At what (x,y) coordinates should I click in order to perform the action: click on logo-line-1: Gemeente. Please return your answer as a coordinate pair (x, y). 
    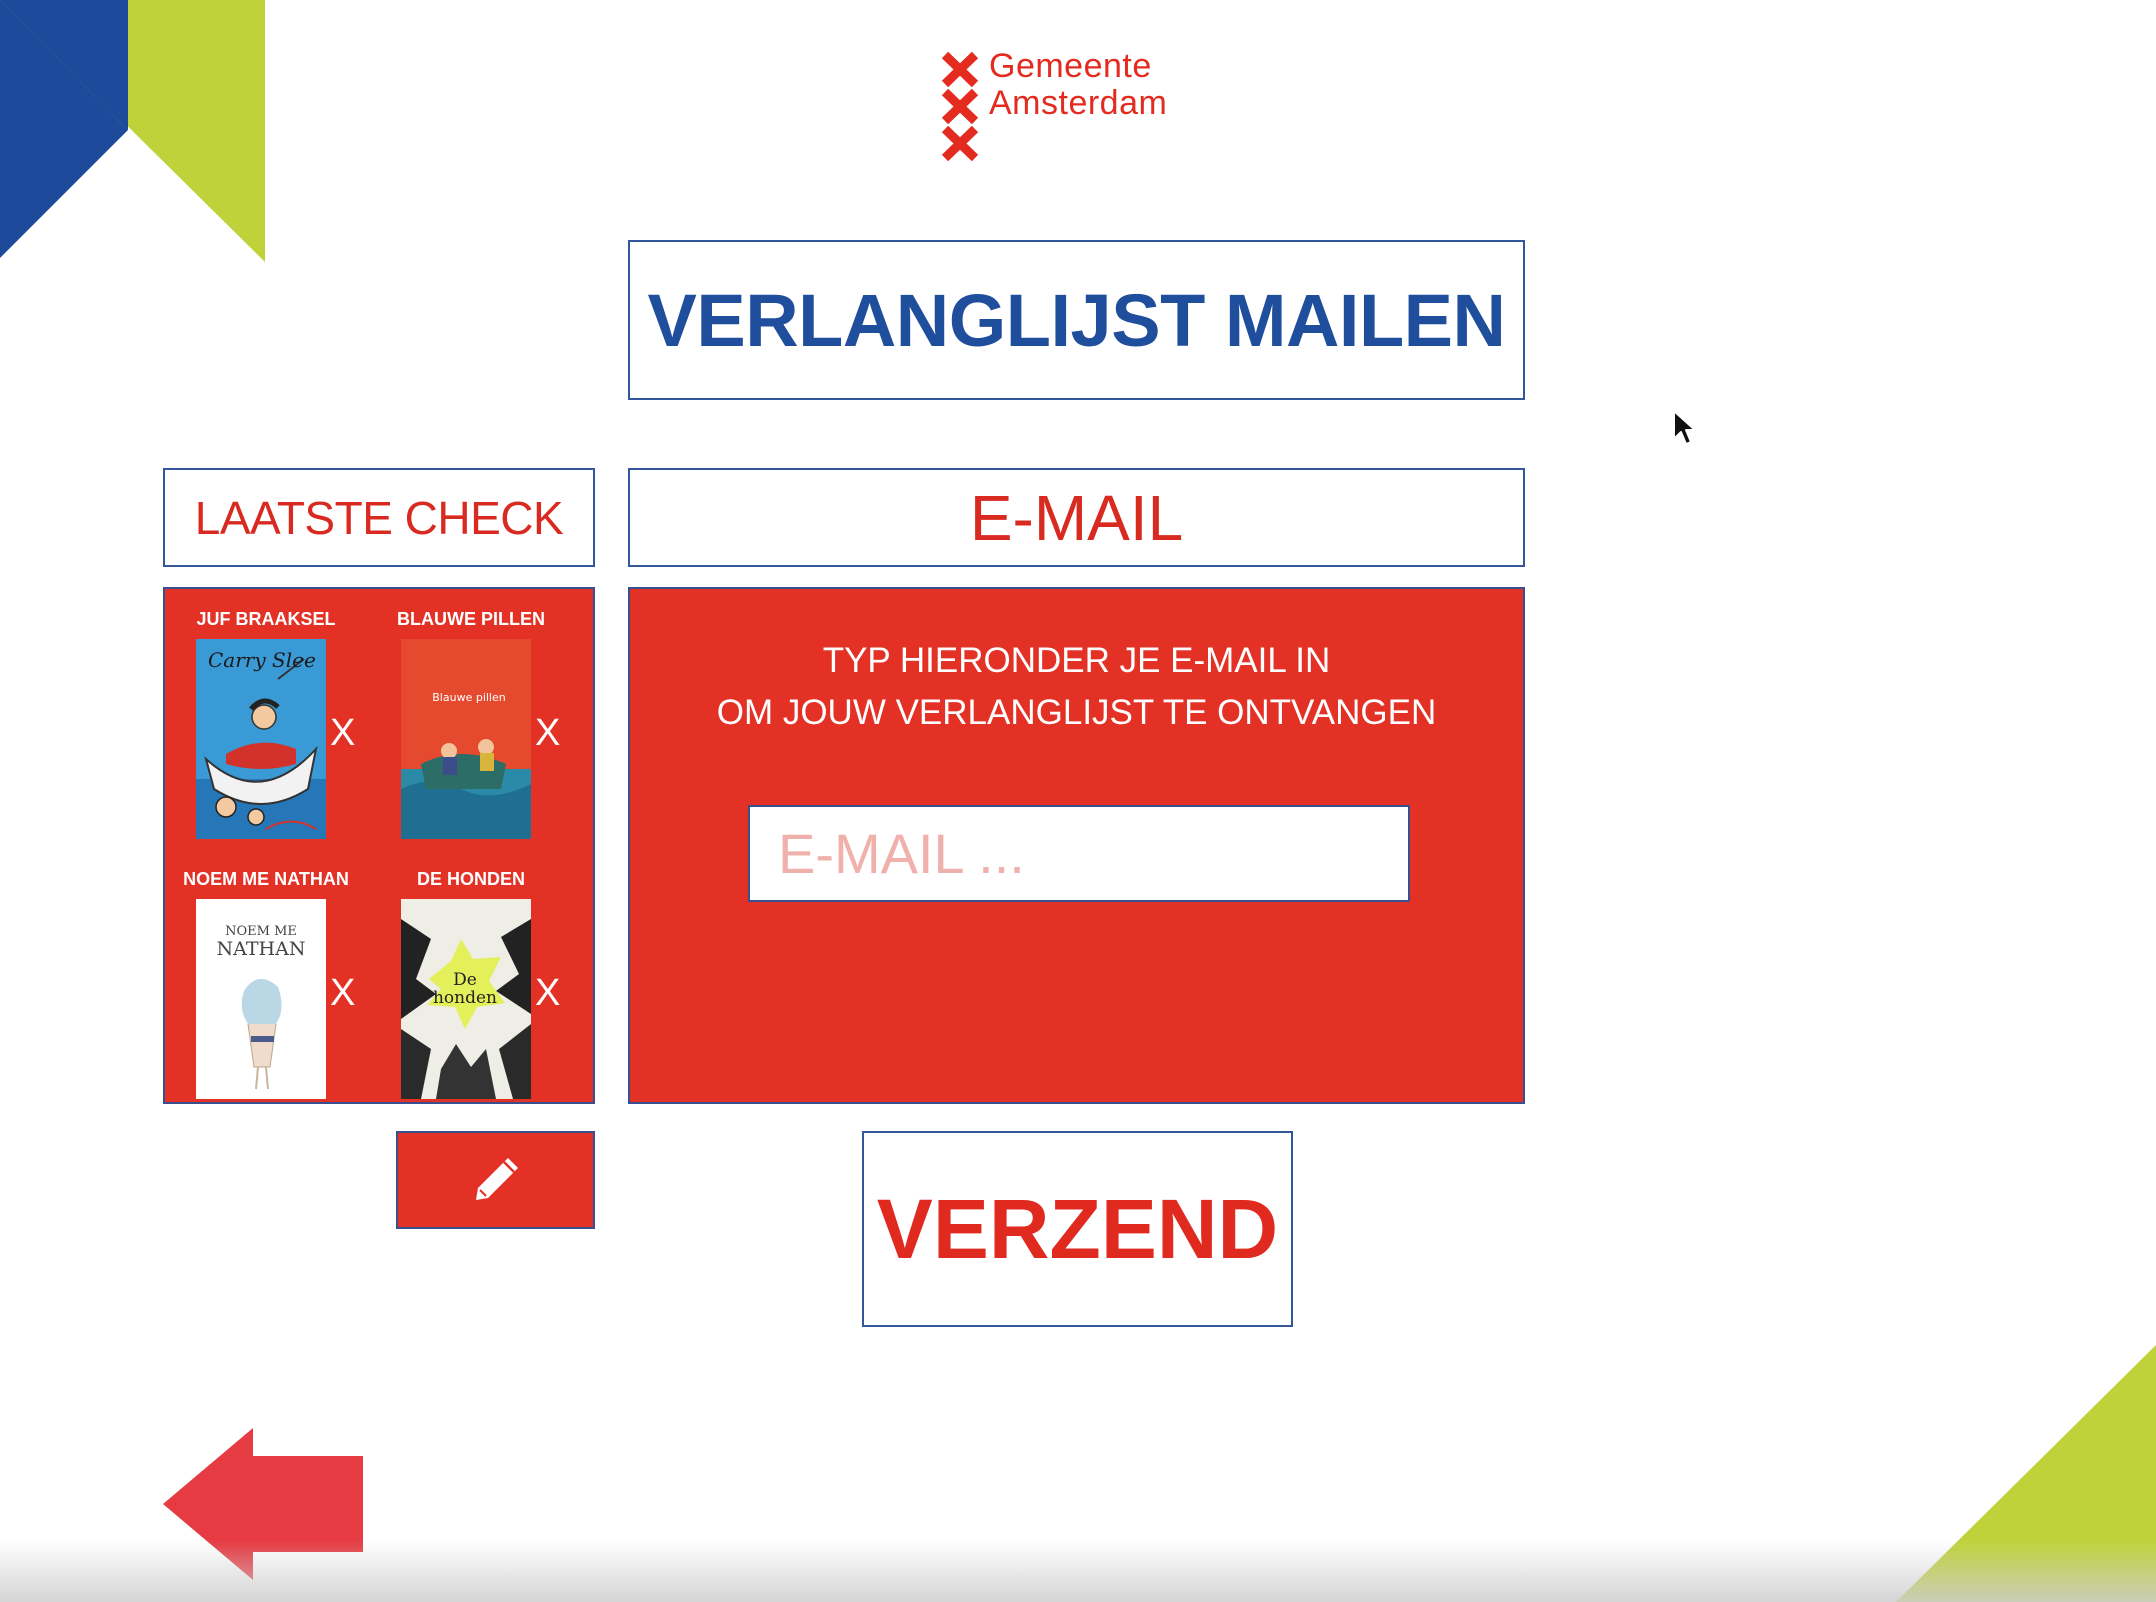
    Looking at the image, I should click on (1070, 66).